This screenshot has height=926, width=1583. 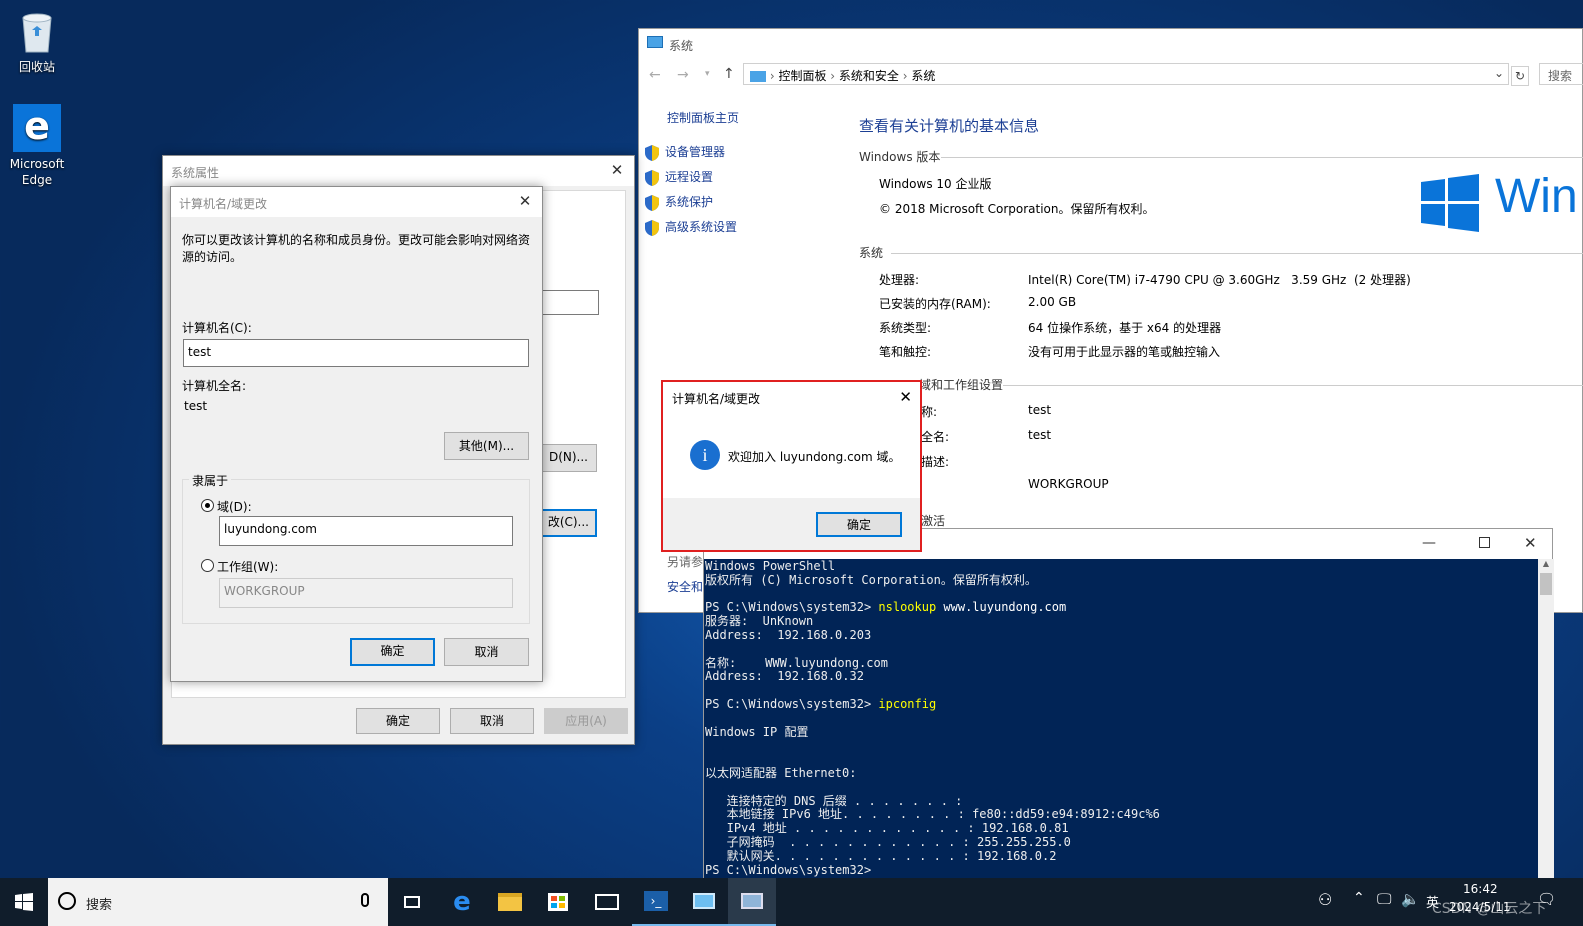 I want to click on domain-radio, so click(x=207, y=505).